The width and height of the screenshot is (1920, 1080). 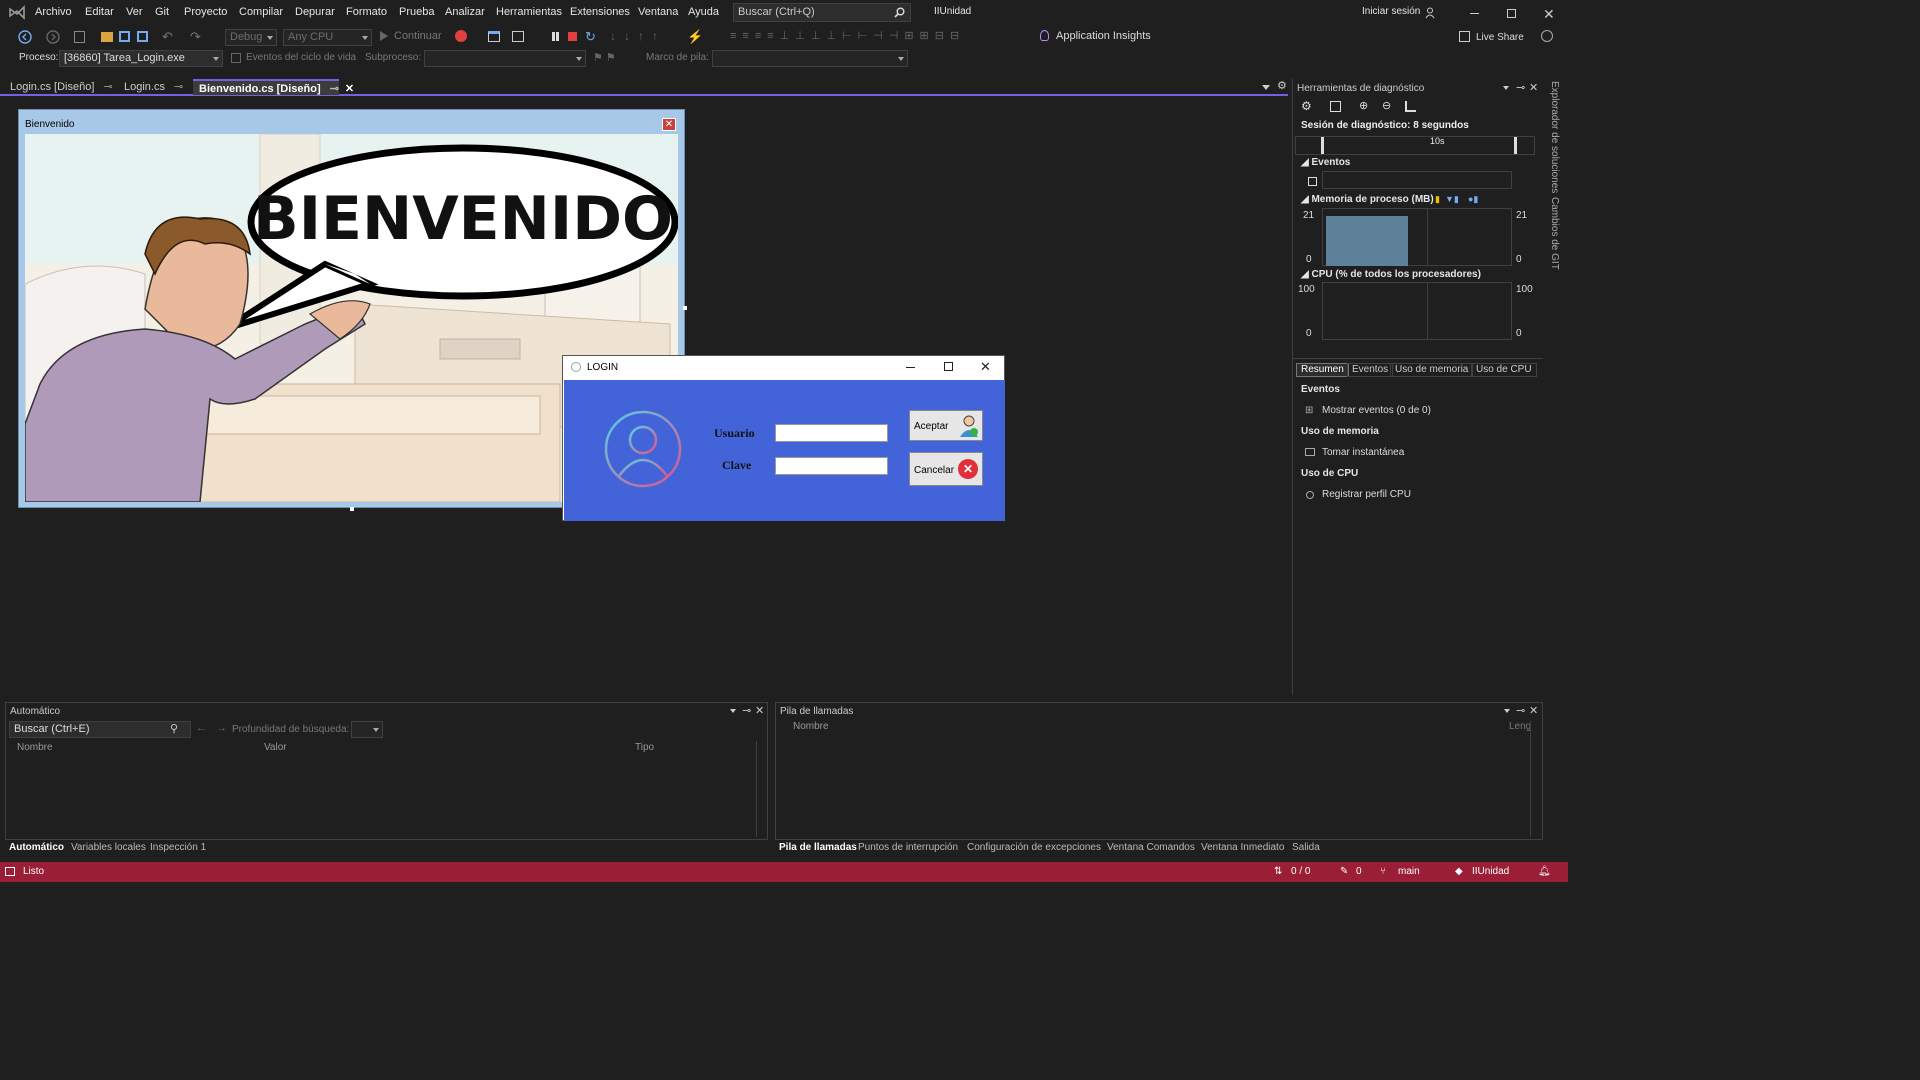 I want to click on stop-icon, so click(x=572, y=36).